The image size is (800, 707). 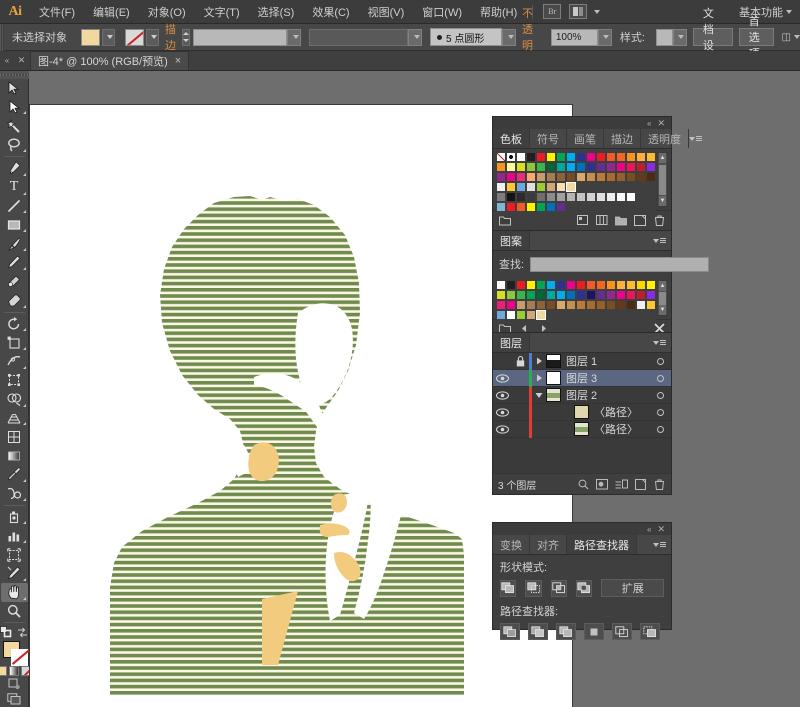 I want to click on layer-row: 图层 2, so click(x=582, y=395).